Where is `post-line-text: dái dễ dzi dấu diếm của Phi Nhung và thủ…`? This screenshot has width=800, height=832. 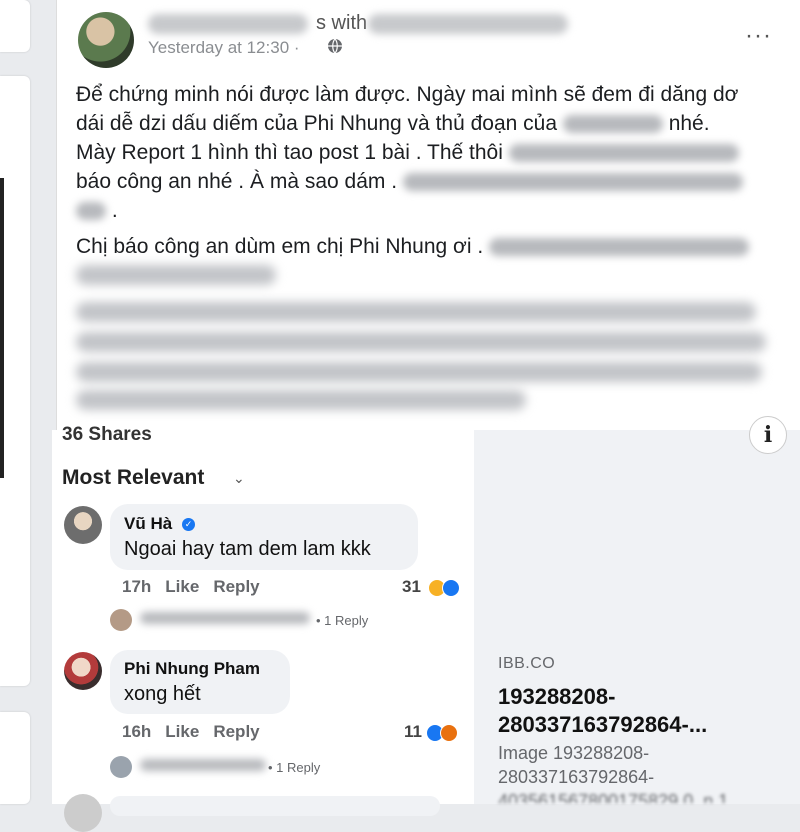
post-line-text: dái dễ dzi dấu diếm của Phi Nhung và thủ… is located at coordinates (317, 123).